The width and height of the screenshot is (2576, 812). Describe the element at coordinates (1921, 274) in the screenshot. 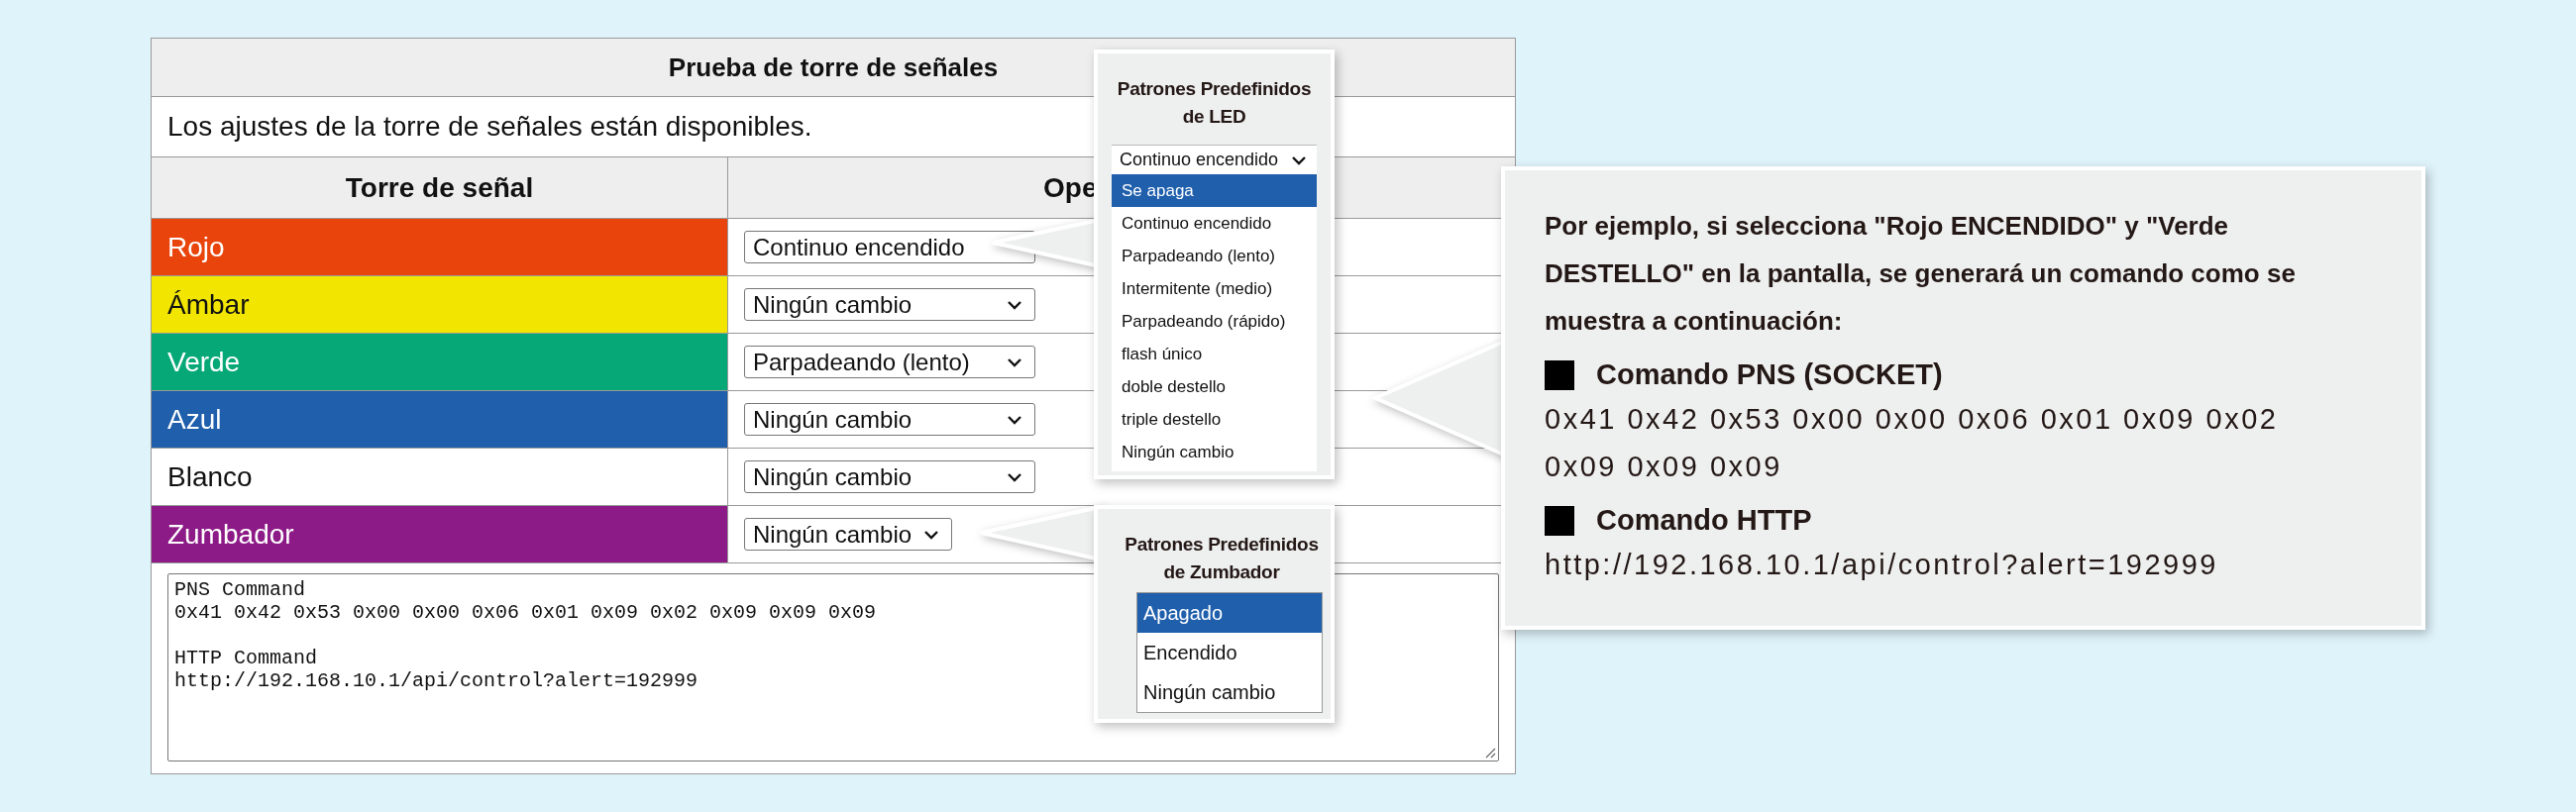

I see `example-description: Por ejemplo, si selecciona "Rojo ENCENDIDO" y "Verde DESTELLO" en la pantalla, se generará un comando como se muestra a continuación:` at that location.